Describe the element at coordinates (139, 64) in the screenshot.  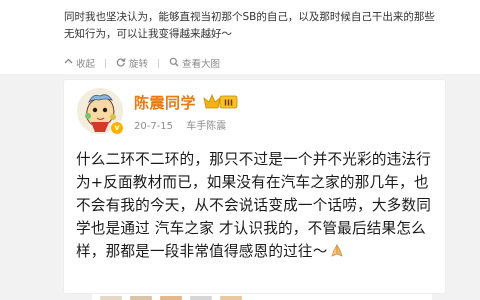
I see `rotate-label: 旋转` at that location.